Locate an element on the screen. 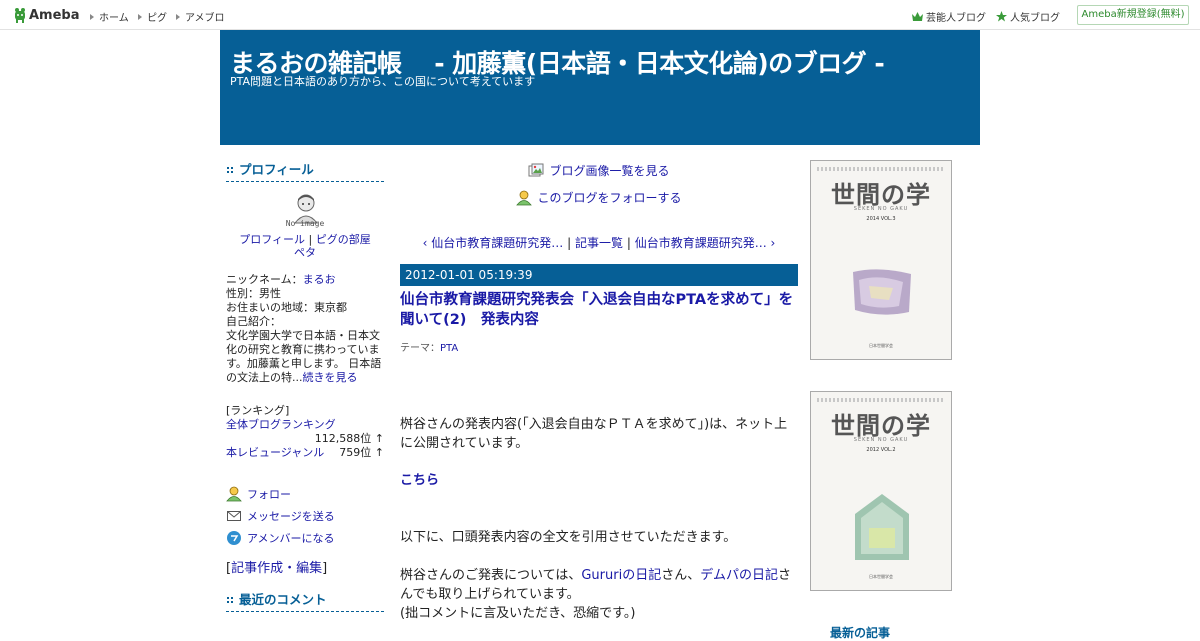  recent-comments-heading: 最近のコメント is located at coordinates (305, 601).